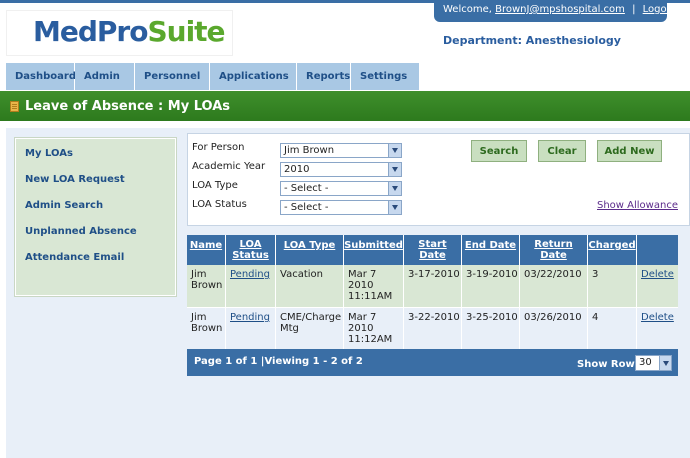 This screenshot has height=458, width=690. What do you see at coordinates (374, 328) in the screenshot?
I see `cell-submitted: Mar 7 2010 11:12AM` at bounding box center [374, 328].